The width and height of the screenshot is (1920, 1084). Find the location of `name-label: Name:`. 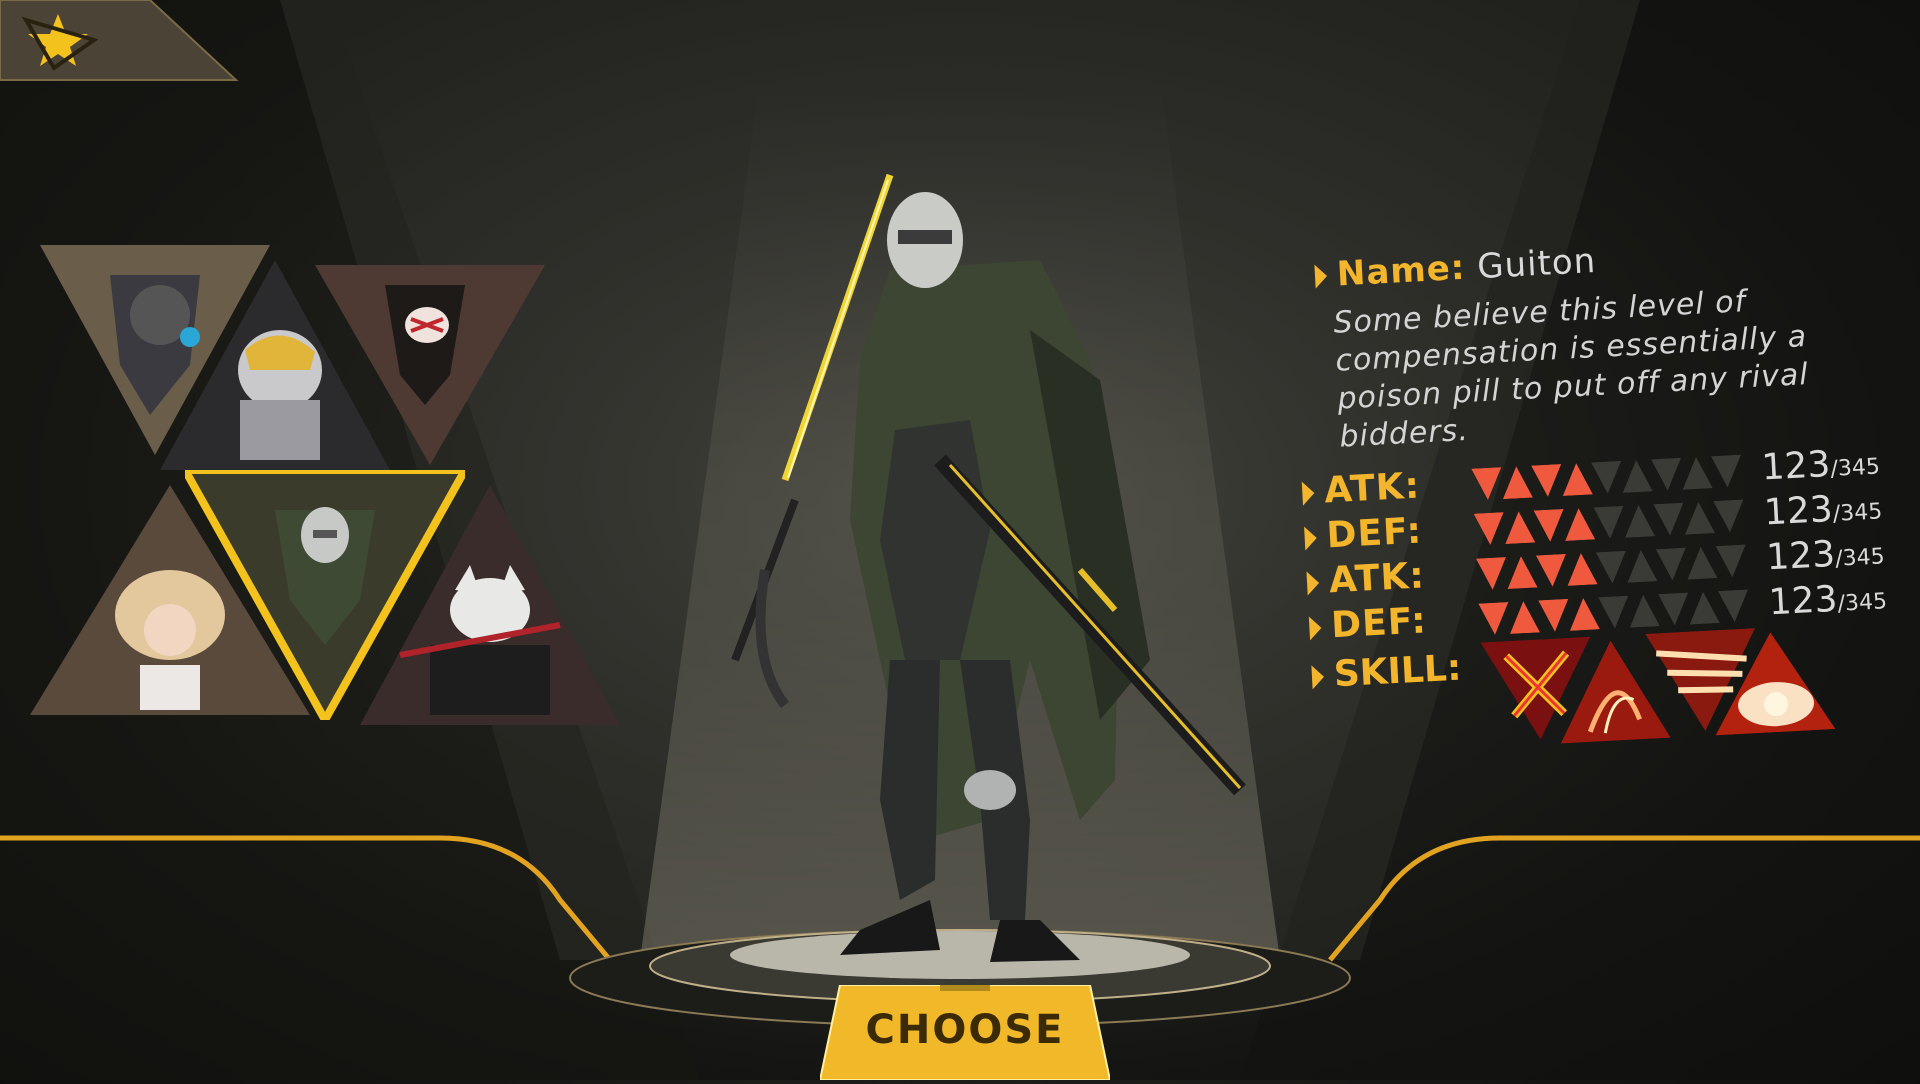

name-label: Name: is located at coordinates (1401, 271).